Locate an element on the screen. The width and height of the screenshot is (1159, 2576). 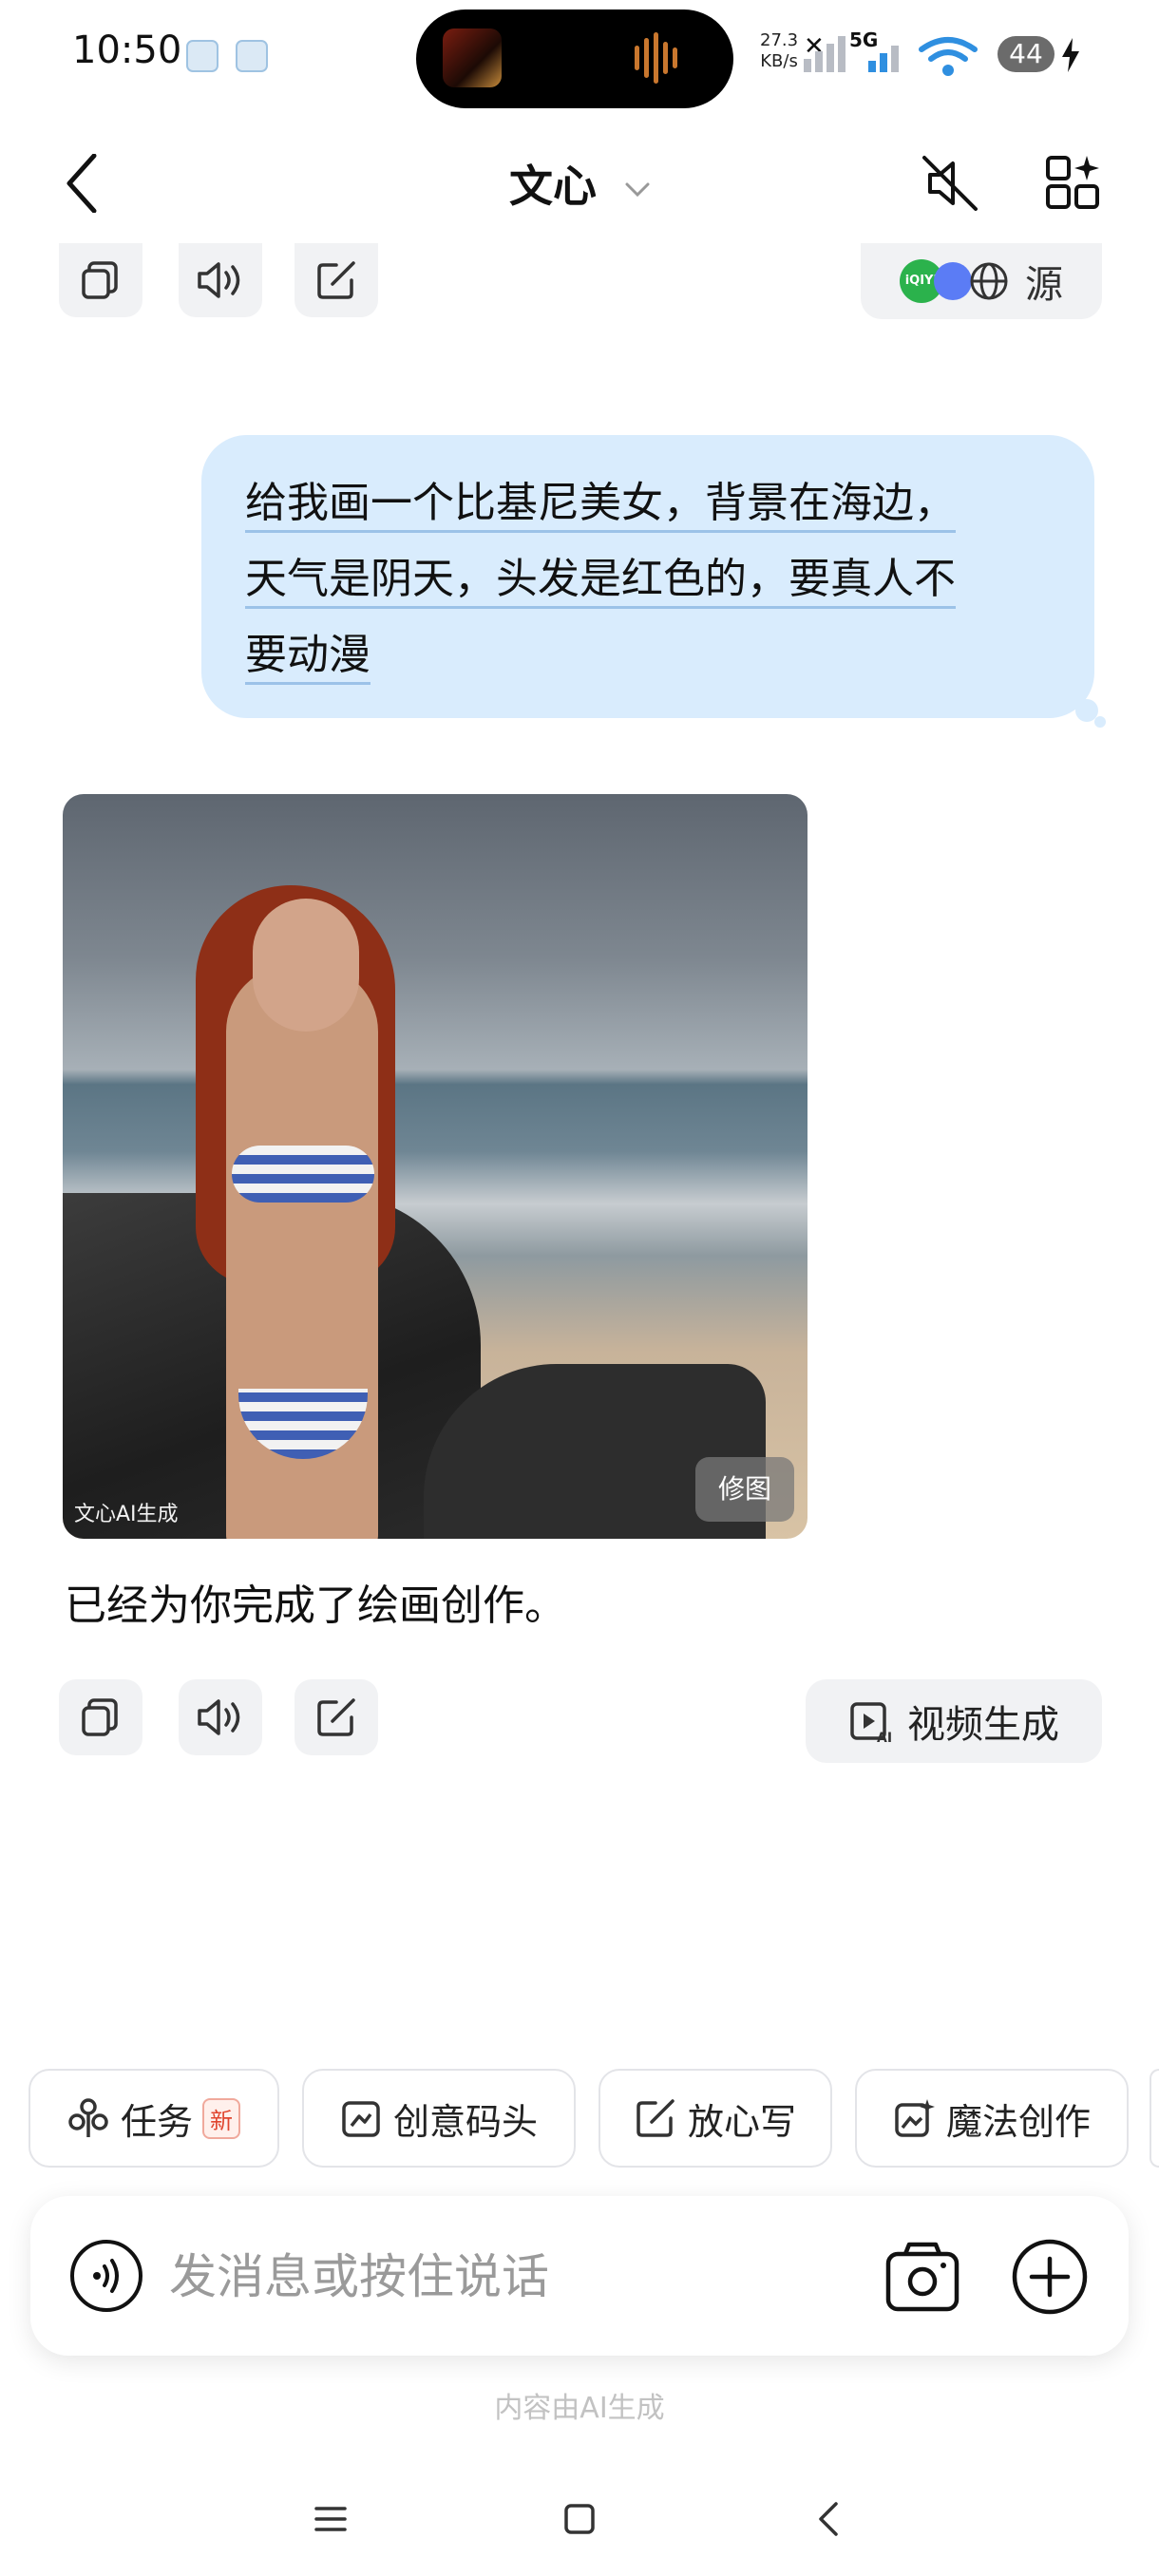
home-nav-button is located at coordinates (579, 2519).